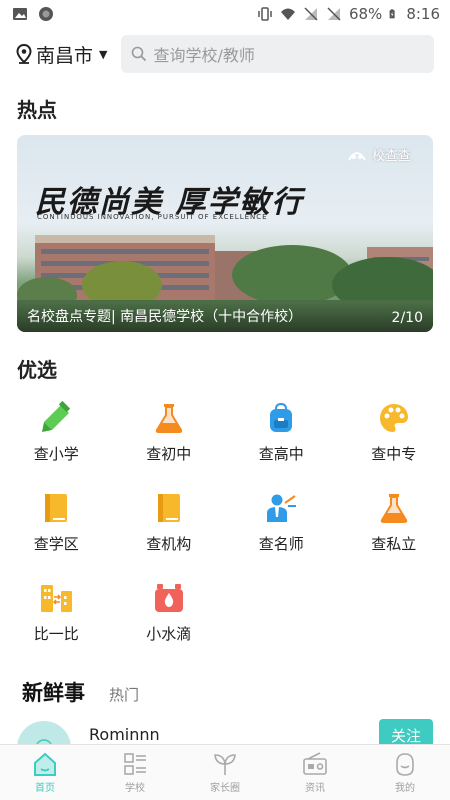  What do you see at coordinates (394, 544) in the screenshot?
I see `featured-item-label: 查私立` at bounding box center [394, 544].